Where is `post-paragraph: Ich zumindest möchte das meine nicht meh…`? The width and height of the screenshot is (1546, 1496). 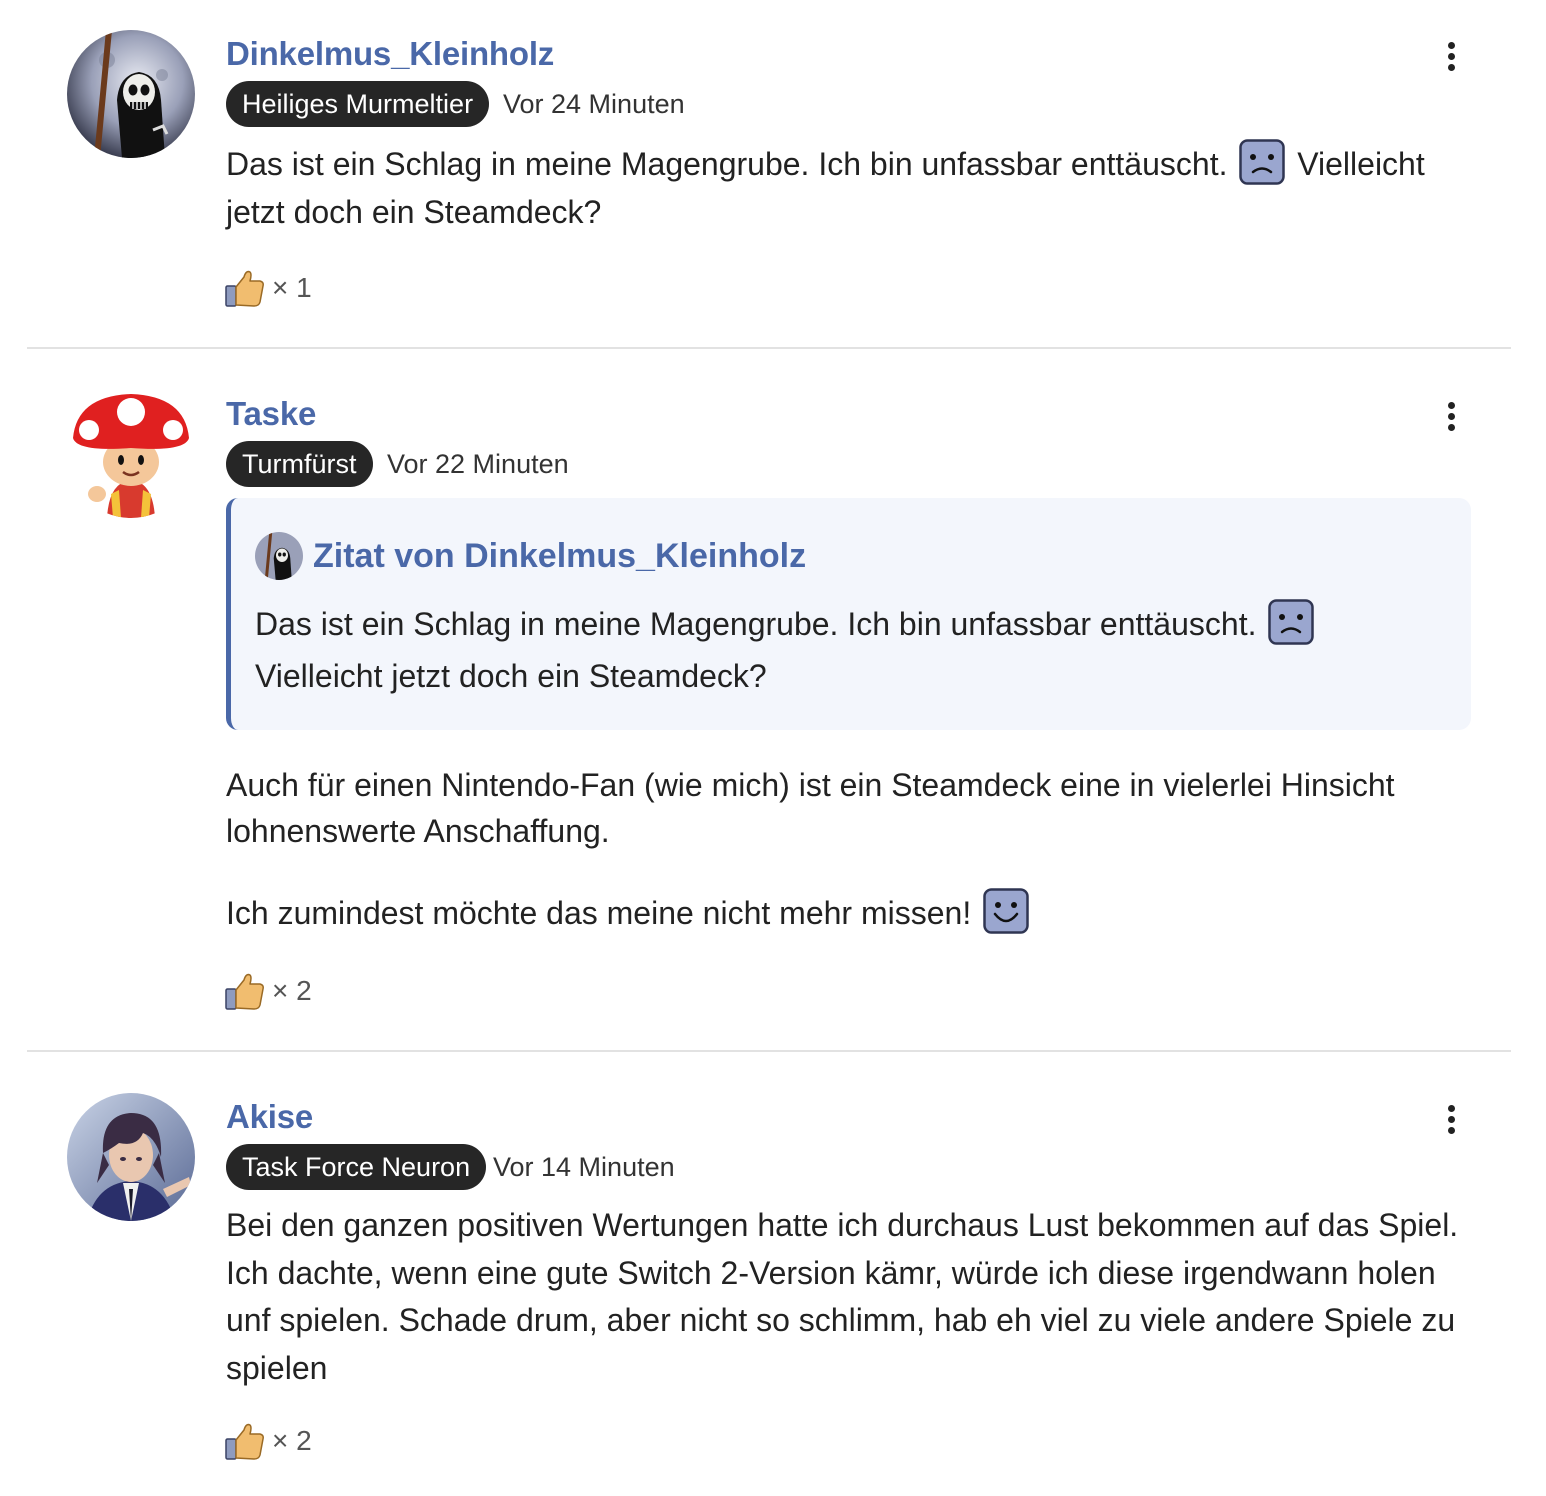
post-paragraph: Ich zumindest möchte das meine nicht meh… is located at coordinates (599, 913).